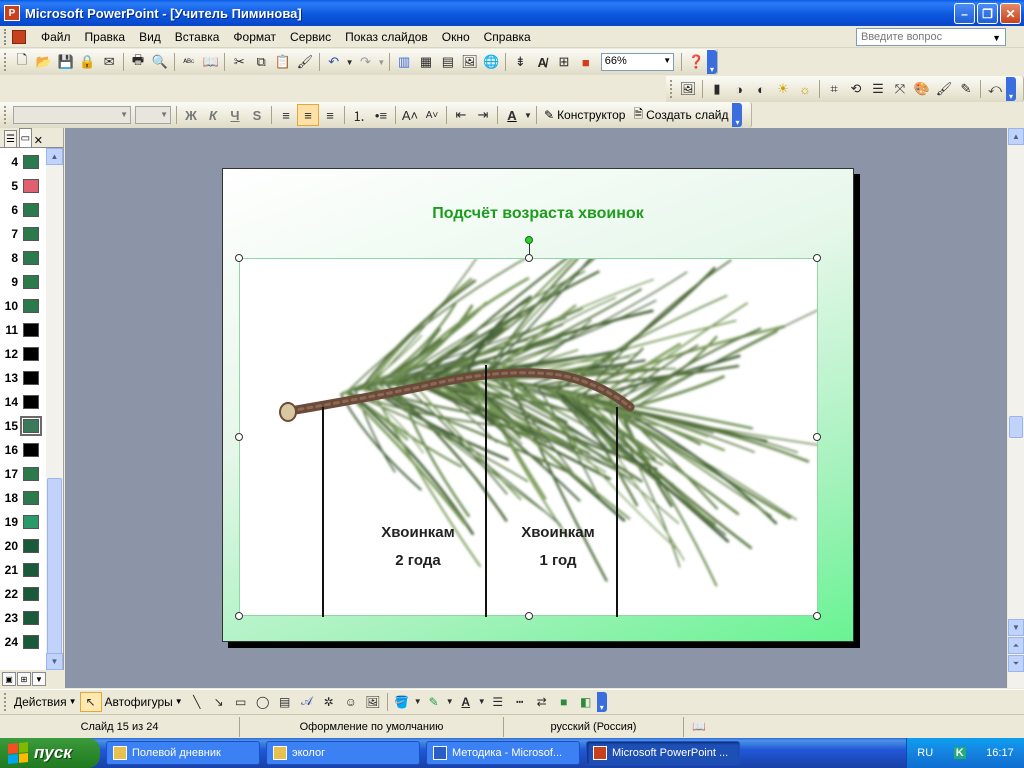  I want to click on 3d-style-icon: ◧, so click(586, 702).